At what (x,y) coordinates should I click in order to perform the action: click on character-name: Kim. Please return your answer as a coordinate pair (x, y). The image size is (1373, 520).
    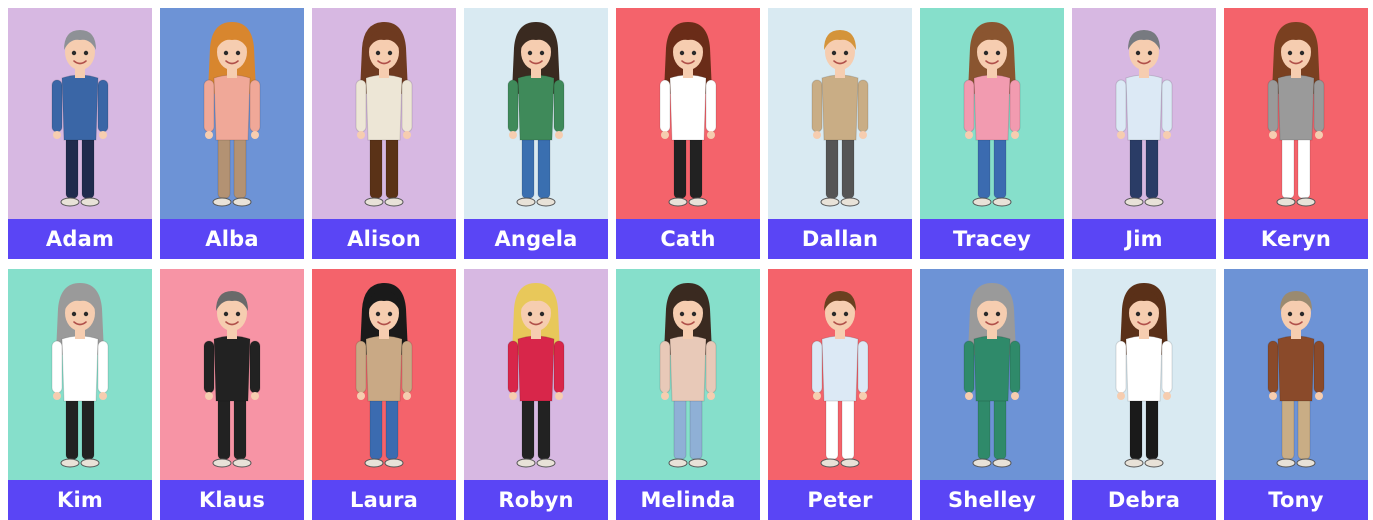
    Looking at the image, I should click on (80, 500).